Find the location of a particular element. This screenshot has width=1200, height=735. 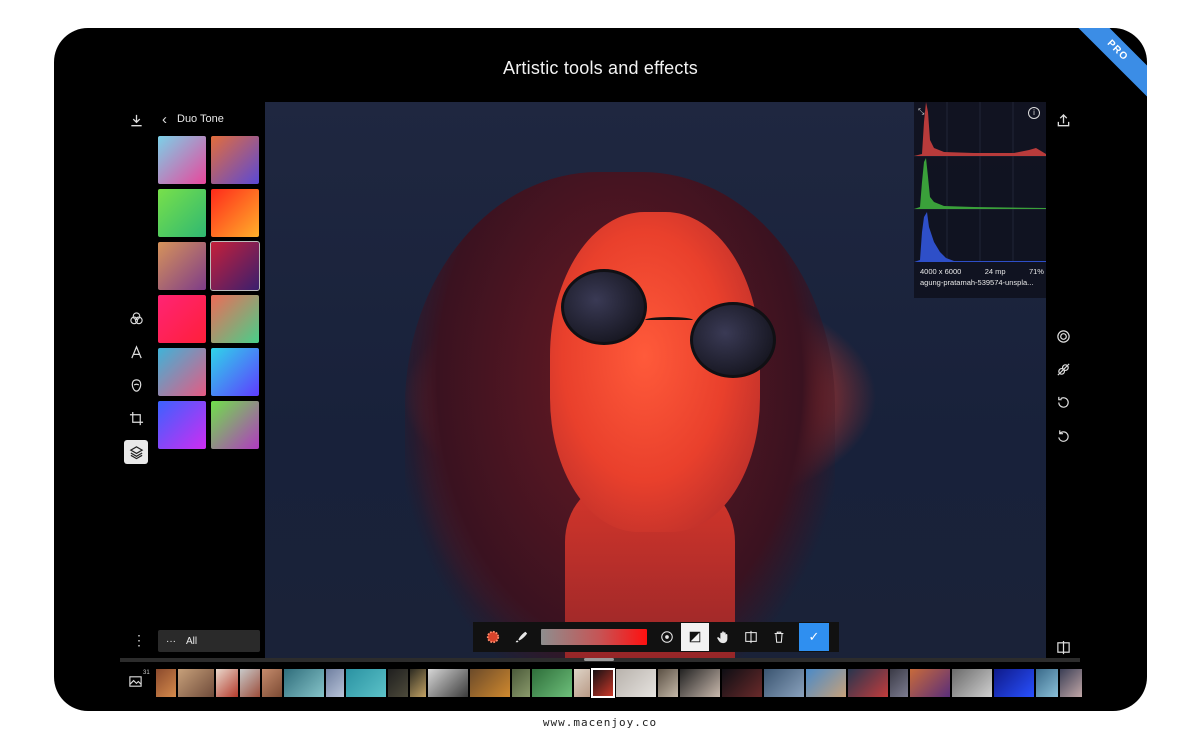

crop-icon is located at coordinates (136, 418).